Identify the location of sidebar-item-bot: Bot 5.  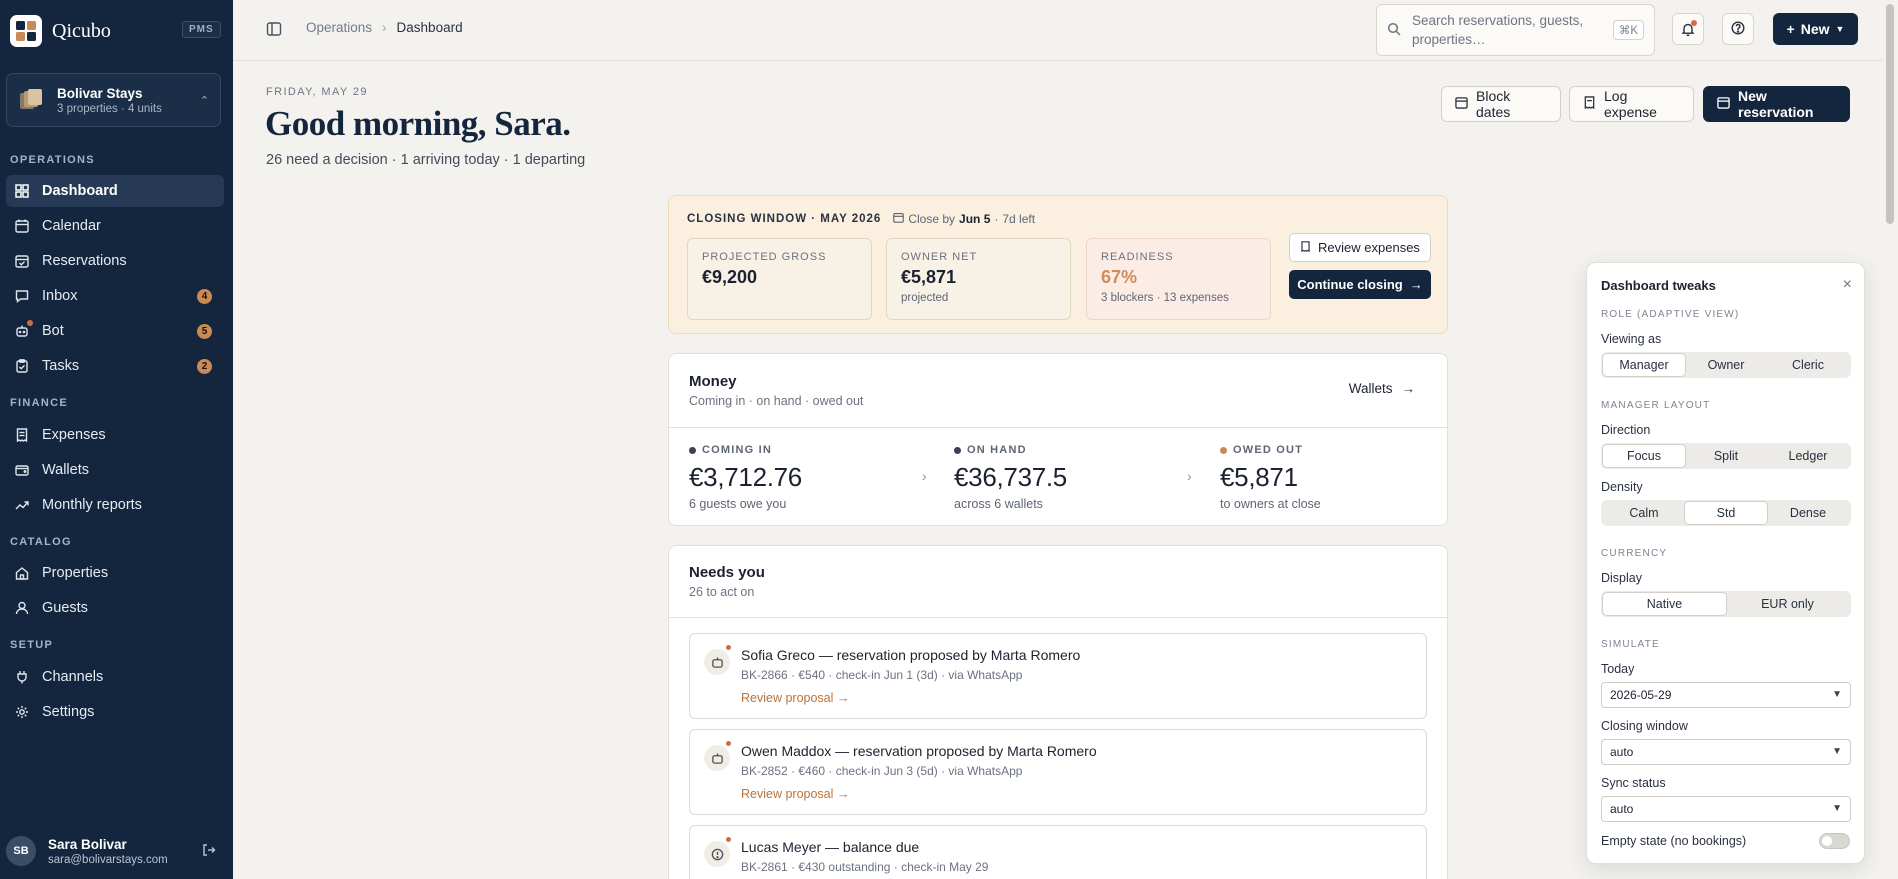
(115, 331).